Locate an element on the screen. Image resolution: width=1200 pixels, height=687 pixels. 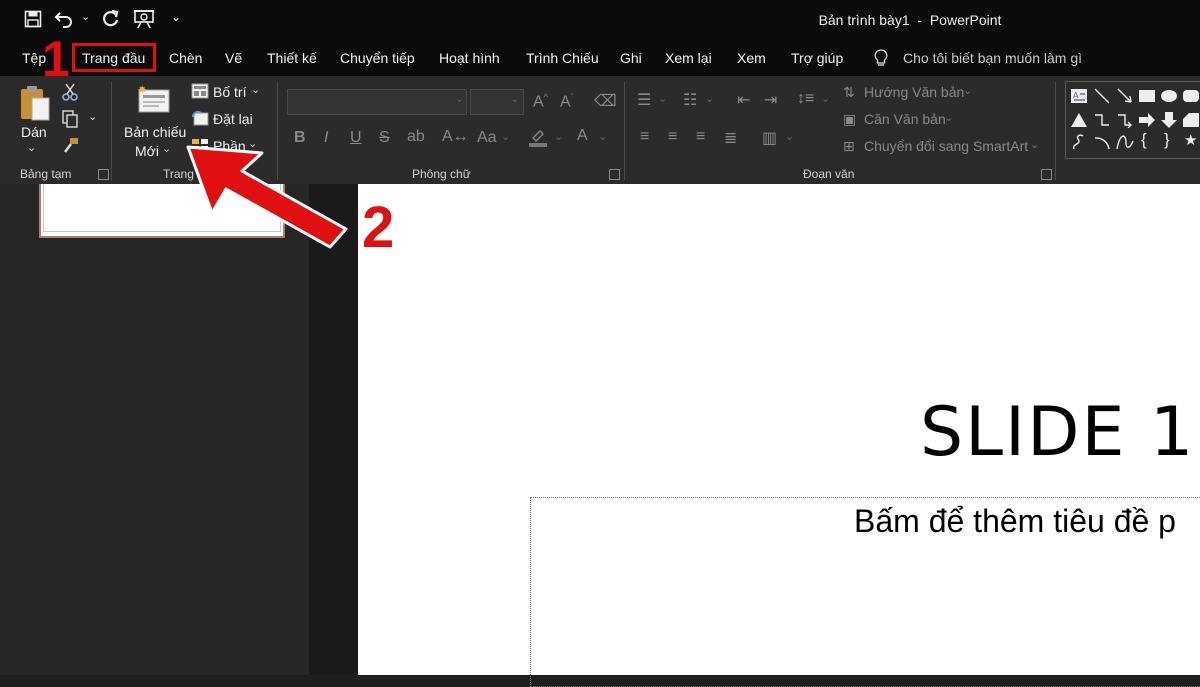
change-case-dropdown-icon: ⌄ is located at coordinates (505, 136).